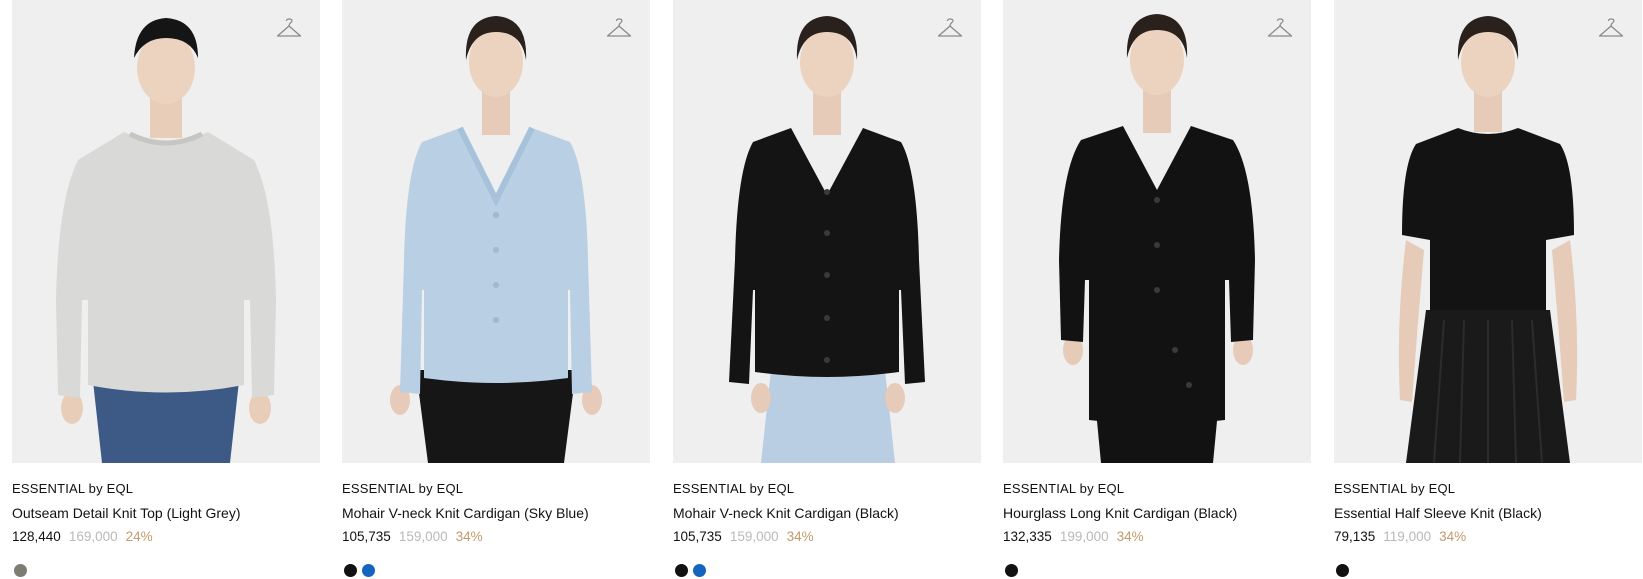 This screenshot has height=579, width=1643. Describe the element at coordinates (1084, 536) in the screenshot. I see `original-price: 199,000` at that location.